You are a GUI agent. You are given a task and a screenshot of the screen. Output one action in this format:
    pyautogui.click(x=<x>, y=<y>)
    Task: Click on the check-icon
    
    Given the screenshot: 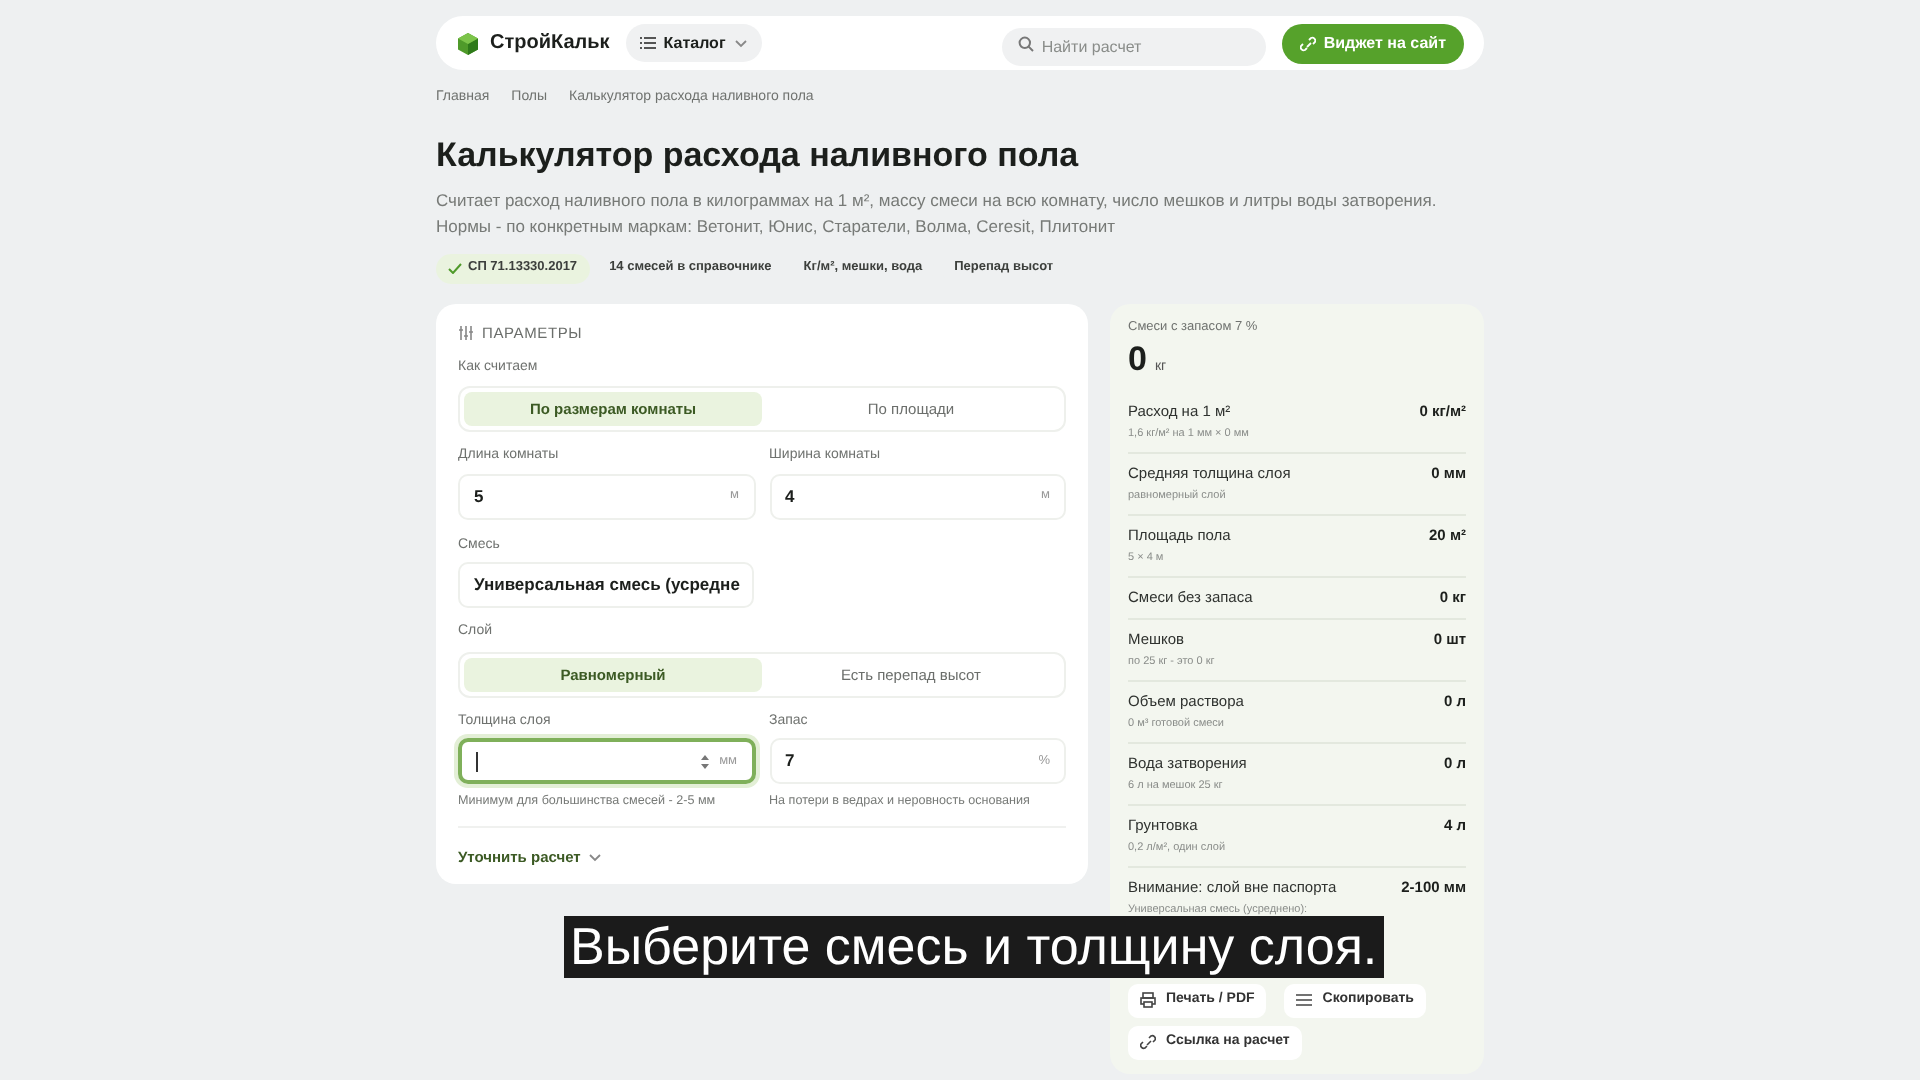 What is the action you would take?
    pyautogui.click(x=455, y=268)
    